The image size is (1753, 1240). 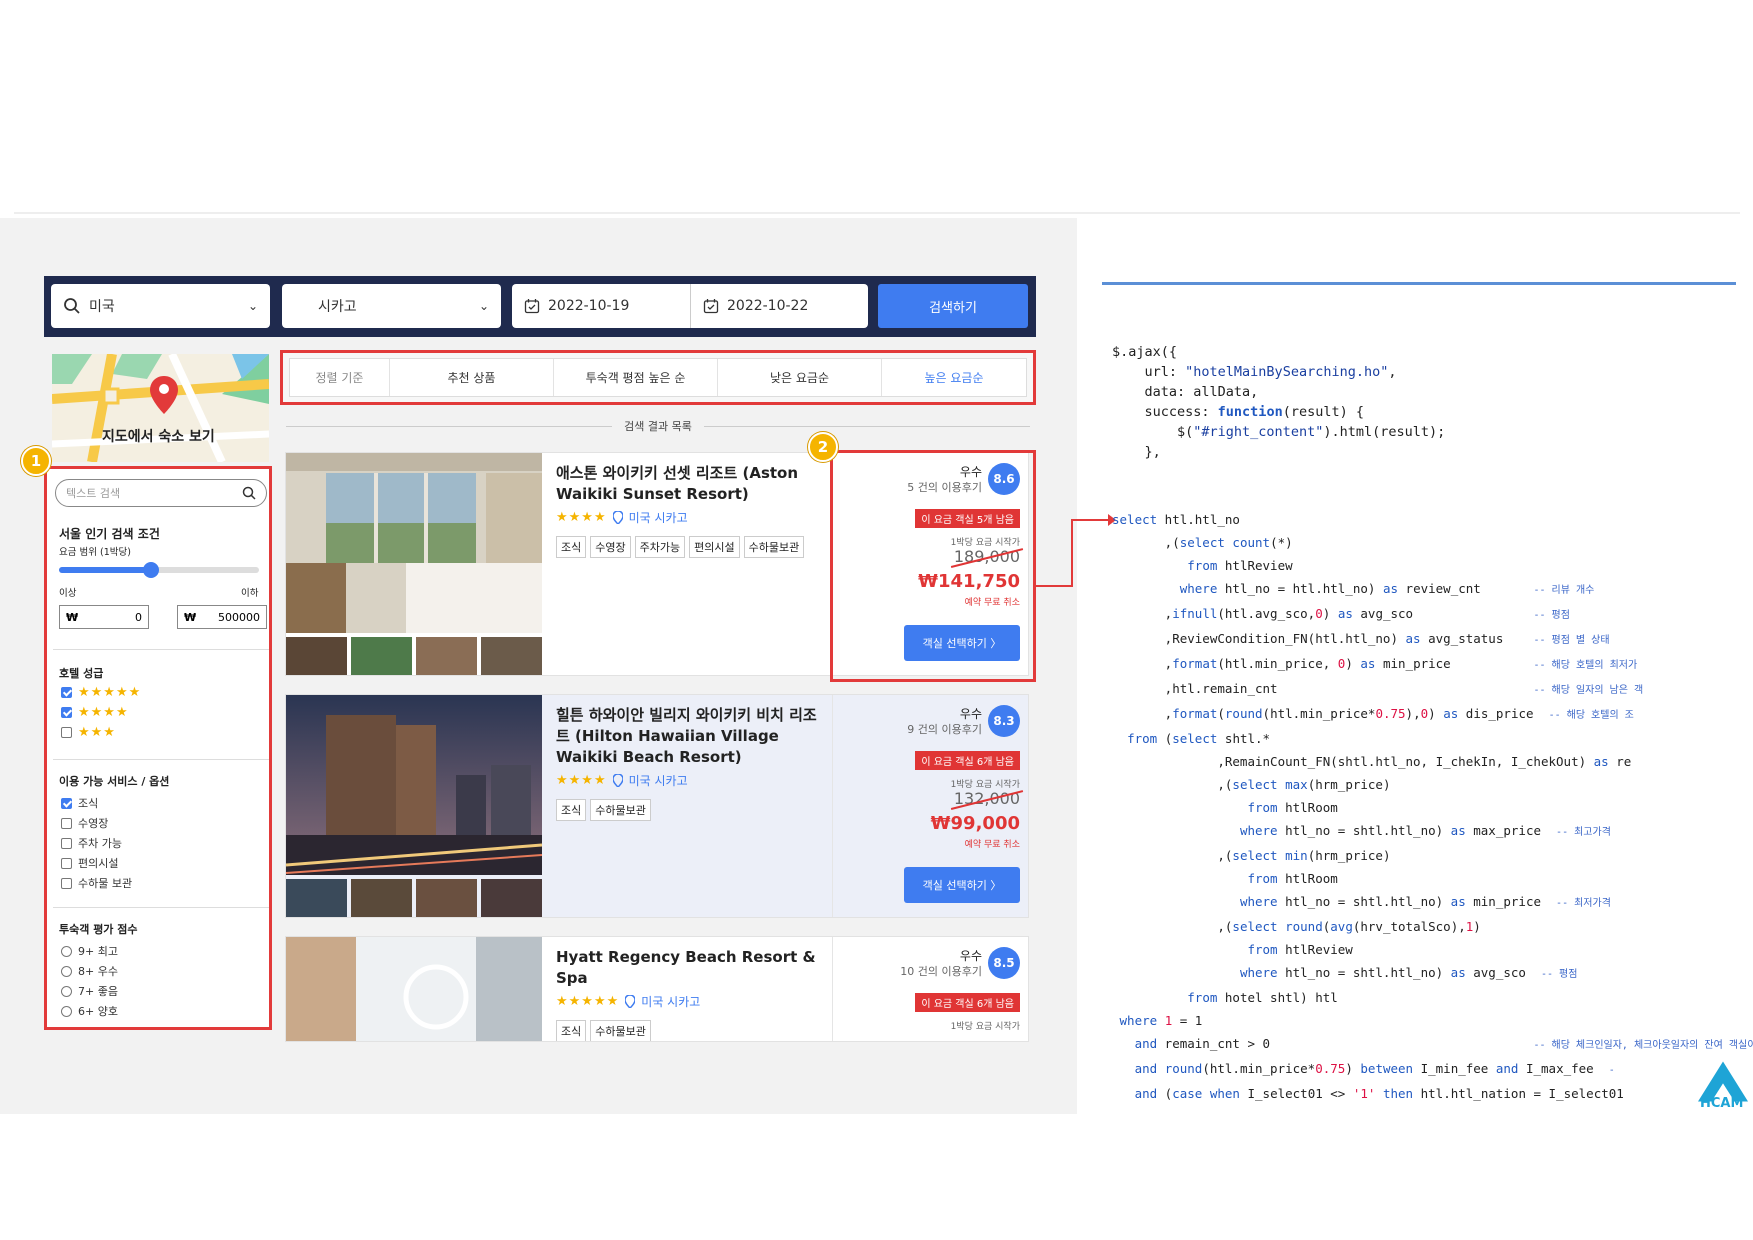 What do you see at coordinates (954, 377) in the screenshot?
I see `sort-price-high: 높은 요금순` at bounding box center [954, 377].